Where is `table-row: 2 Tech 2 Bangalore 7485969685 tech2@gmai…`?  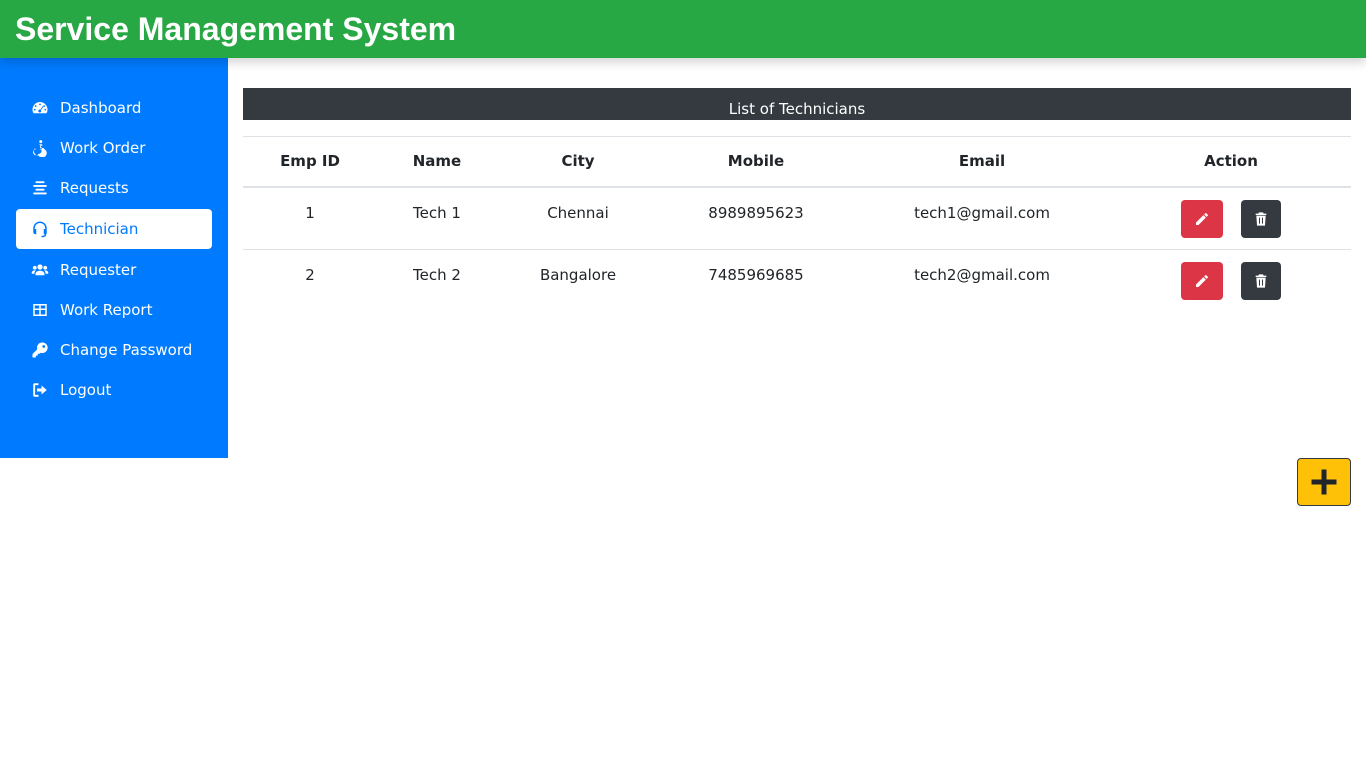
table-row: 2 Tech 2 Bangalore 7485969685 tech2@gmai… is located at coordinates (797, 281).